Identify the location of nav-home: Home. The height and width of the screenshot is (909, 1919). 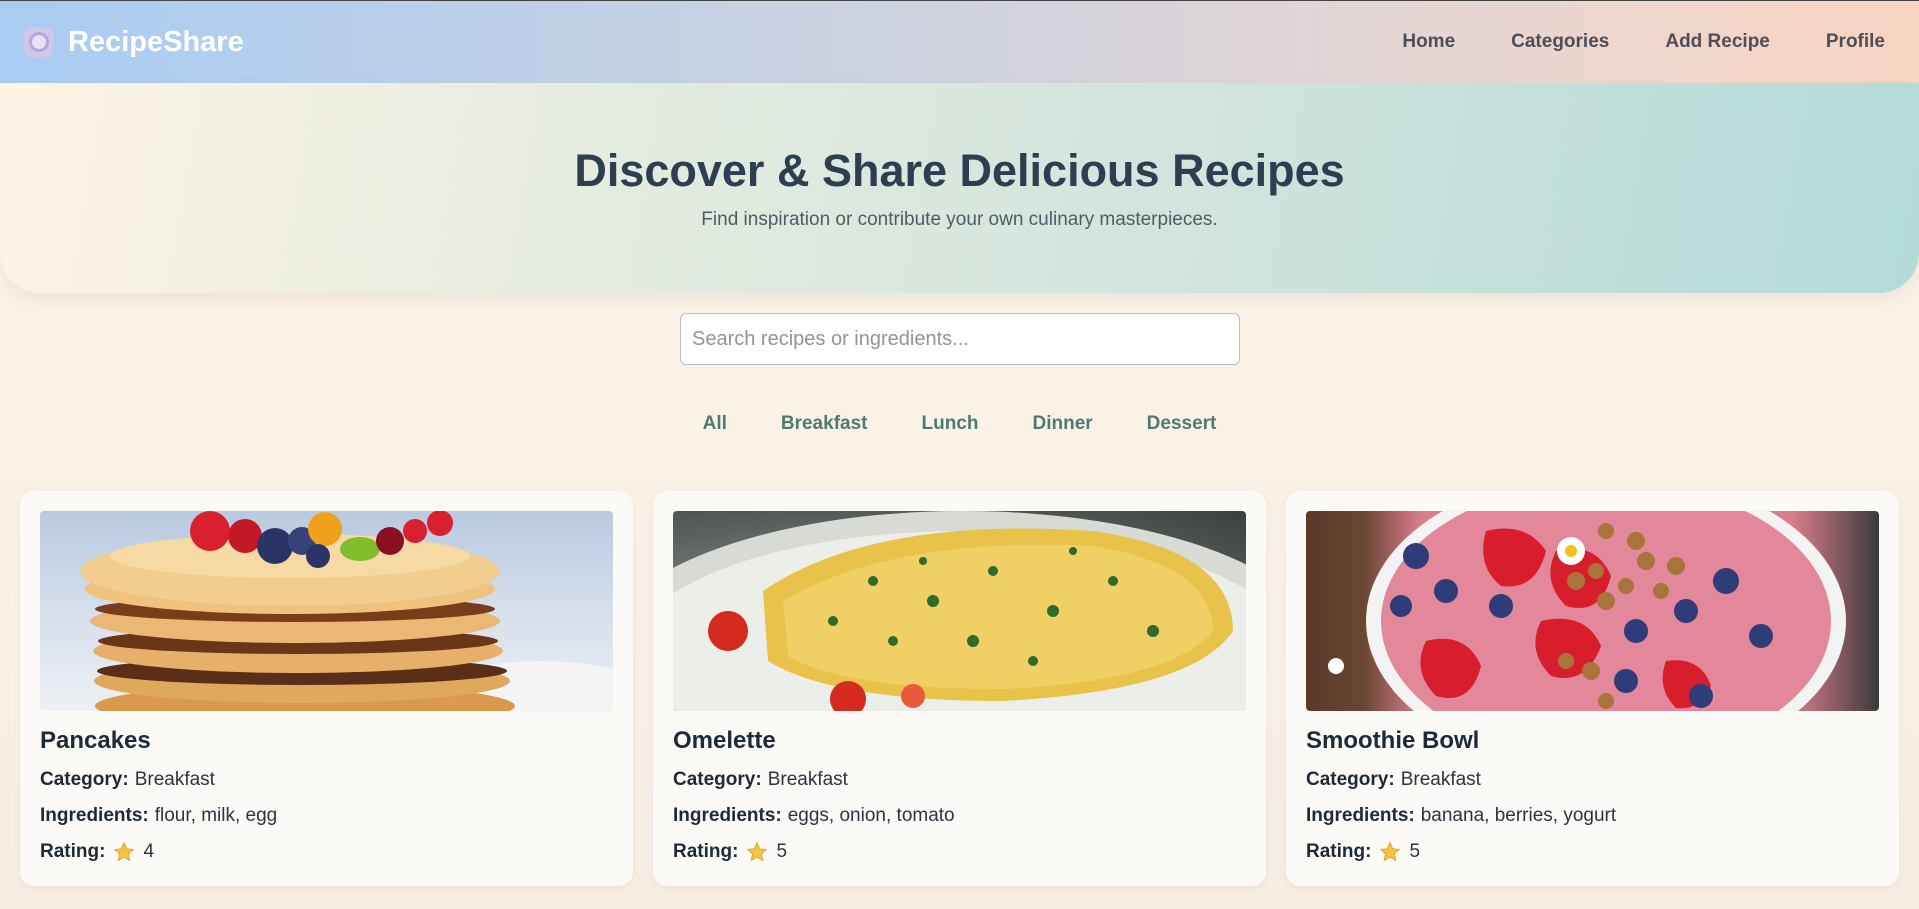
(1428, 42).